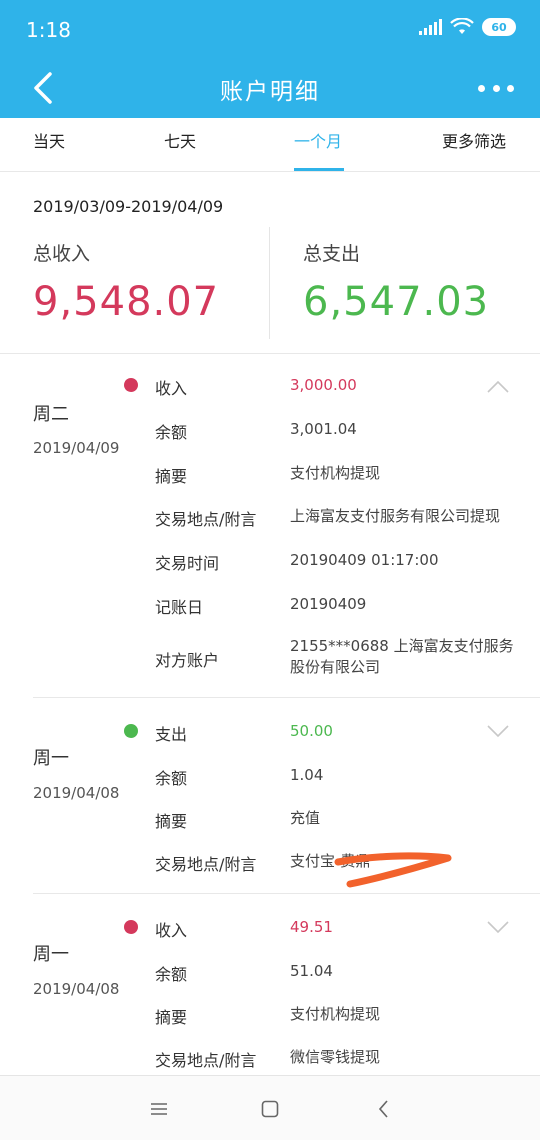 This screenshot has width=540, height=1140. What do you see at coordinates (269, 283) in the screenshot?
I see `summary-divider` at bounding box center [269, 283].